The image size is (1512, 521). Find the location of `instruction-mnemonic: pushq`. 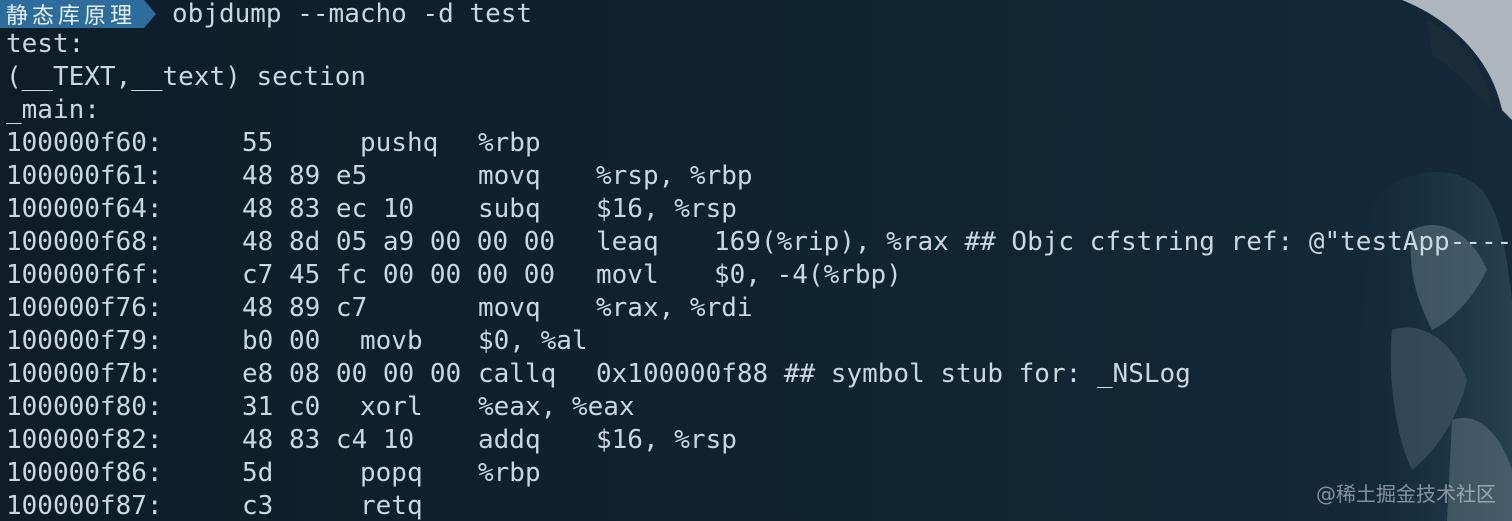

instruction-mnemonic: pushq is located at coordinates (399, 143).